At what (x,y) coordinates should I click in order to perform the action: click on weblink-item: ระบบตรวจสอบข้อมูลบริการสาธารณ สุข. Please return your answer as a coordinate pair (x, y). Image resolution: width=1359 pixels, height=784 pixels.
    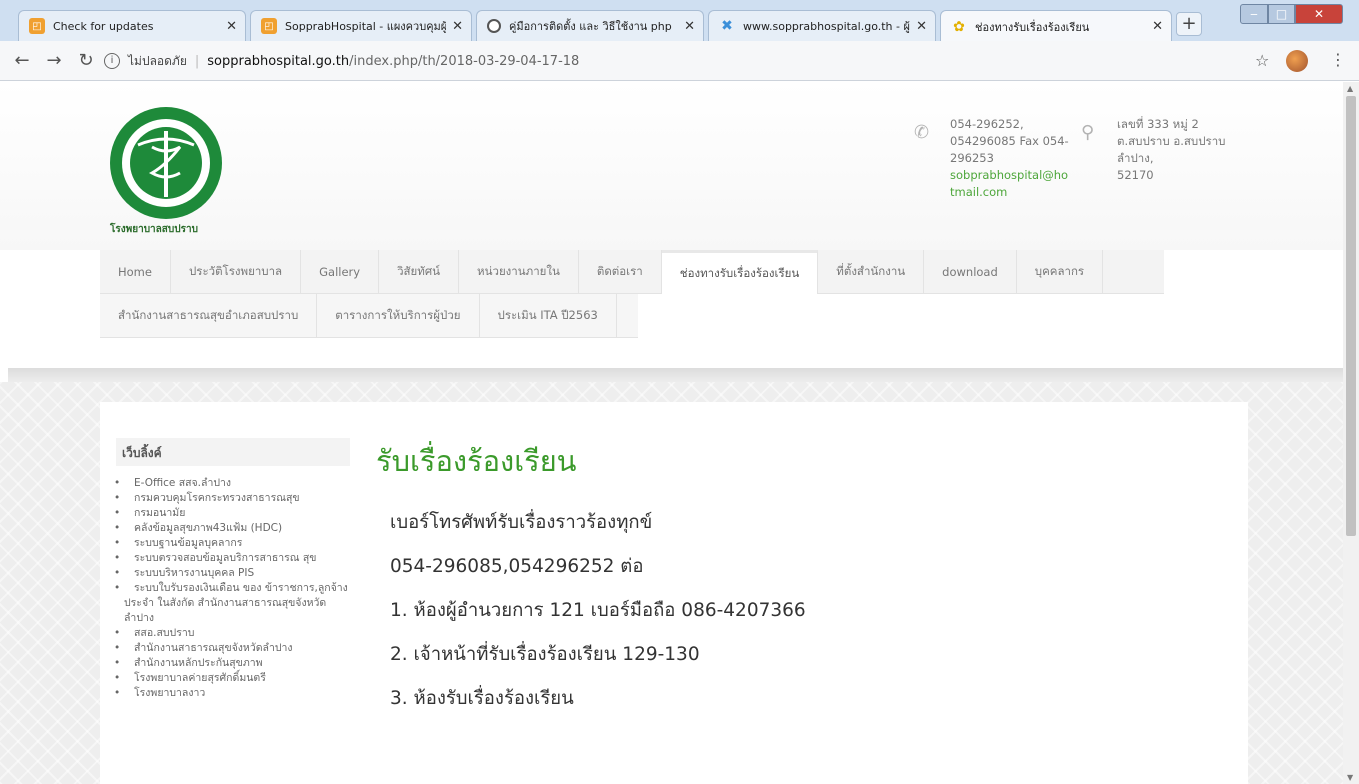
    Looking at the image, I should click on (233, 558).